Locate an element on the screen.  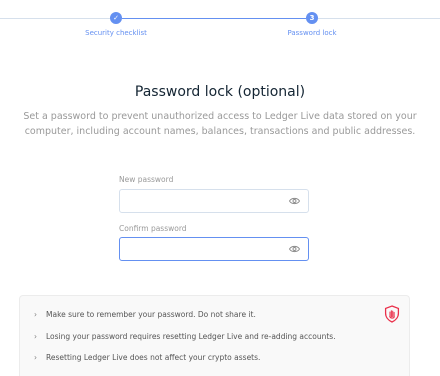
confirm-password-field is located at coordinates (214, 249).